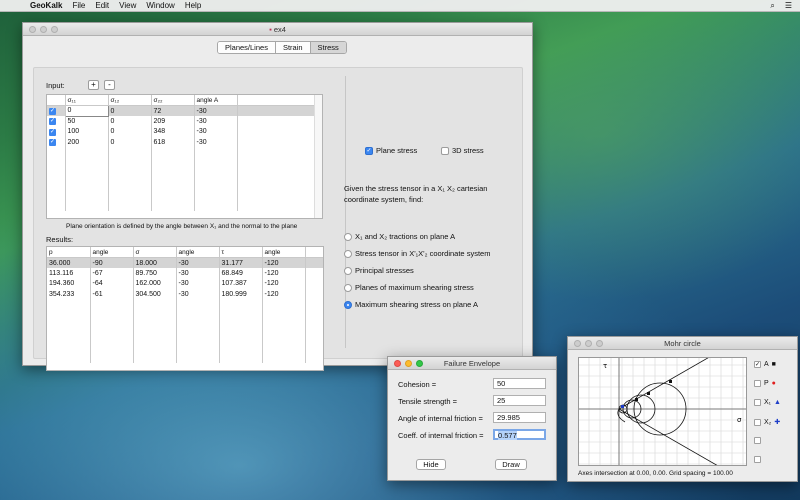 The height and width of the screenshot is (500, 800). Describe the element at coordinates (87, 121) in the screenshot. I see `cell-s11: 50` at that location.